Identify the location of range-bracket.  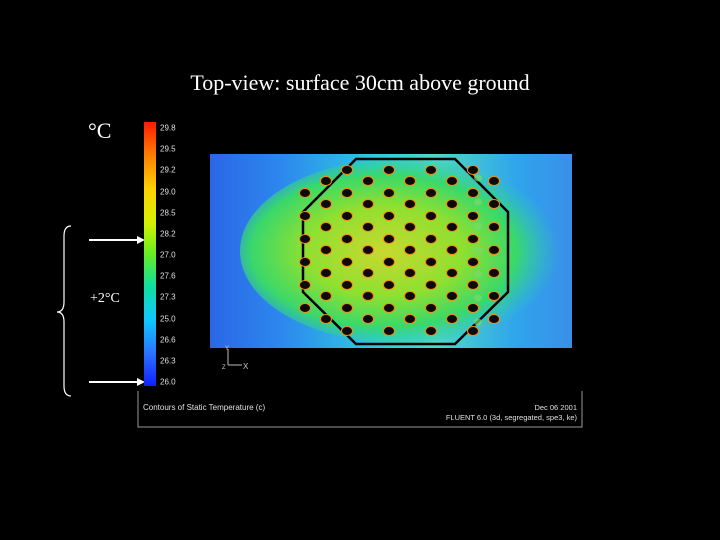
(100, 311).